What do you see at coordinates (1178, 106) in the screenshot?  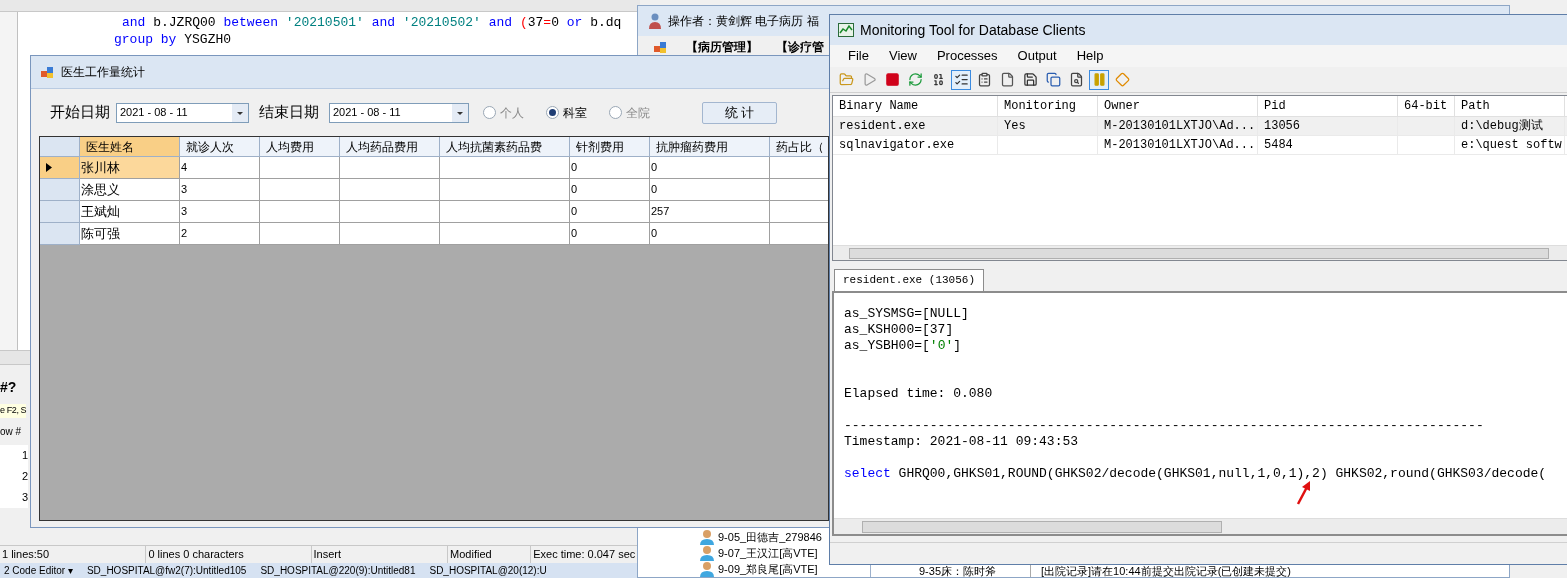 I see `column-header: Owner` at bounding box center [1178, 106].